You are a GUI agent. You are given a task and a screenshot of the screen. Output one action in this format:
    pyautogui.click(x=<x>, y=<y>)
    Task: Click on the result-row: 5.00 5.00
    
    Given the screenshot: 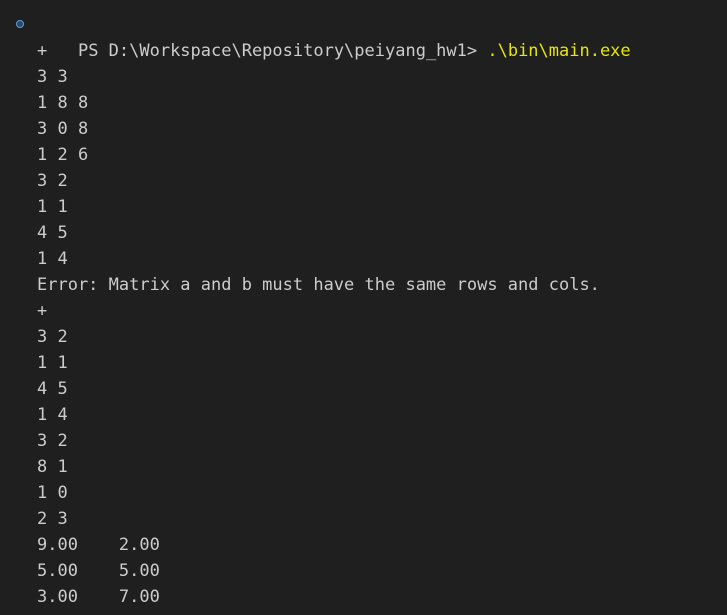 What is the action you would take?
    pyautogui.click(x=98, y=571)
    